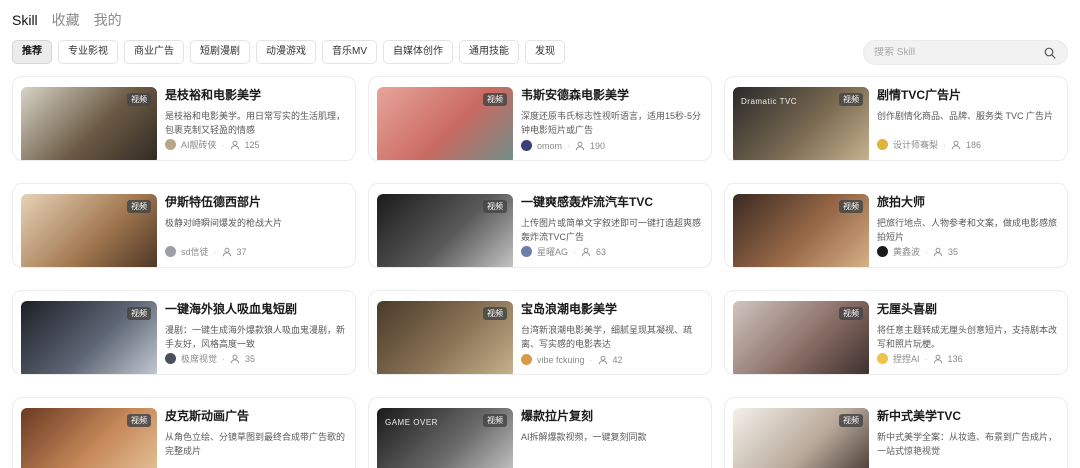 The height and width of the screenshot is (468, 1080). I want to click on usage-count: 42, so click(617, 359).